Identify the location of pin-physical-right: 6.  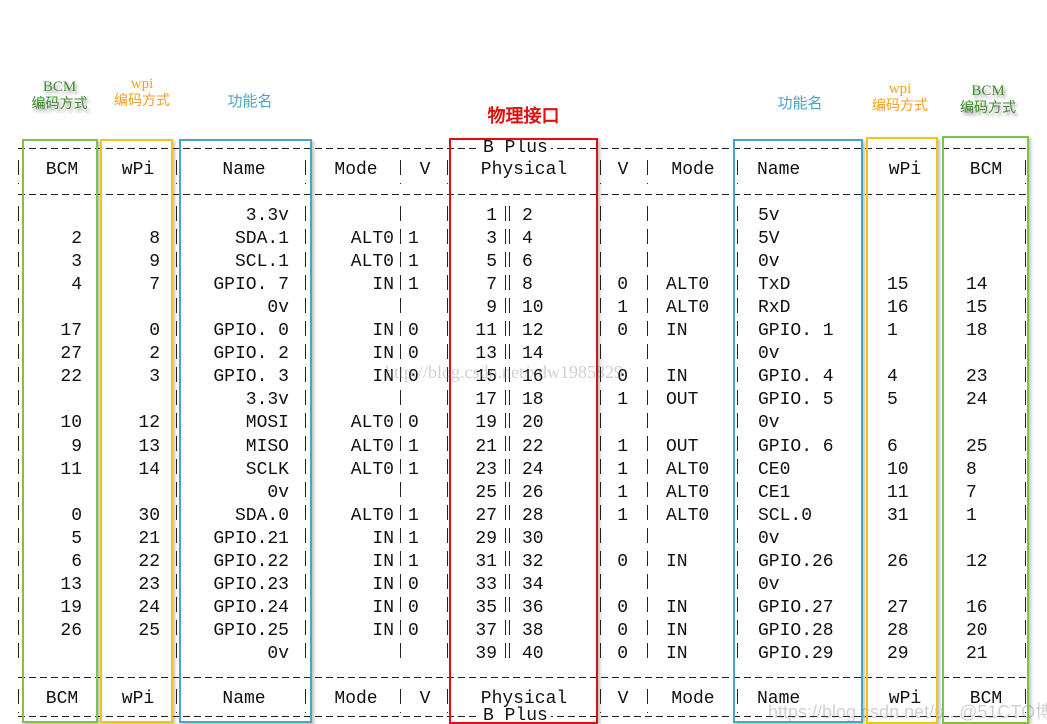
(527, 262).